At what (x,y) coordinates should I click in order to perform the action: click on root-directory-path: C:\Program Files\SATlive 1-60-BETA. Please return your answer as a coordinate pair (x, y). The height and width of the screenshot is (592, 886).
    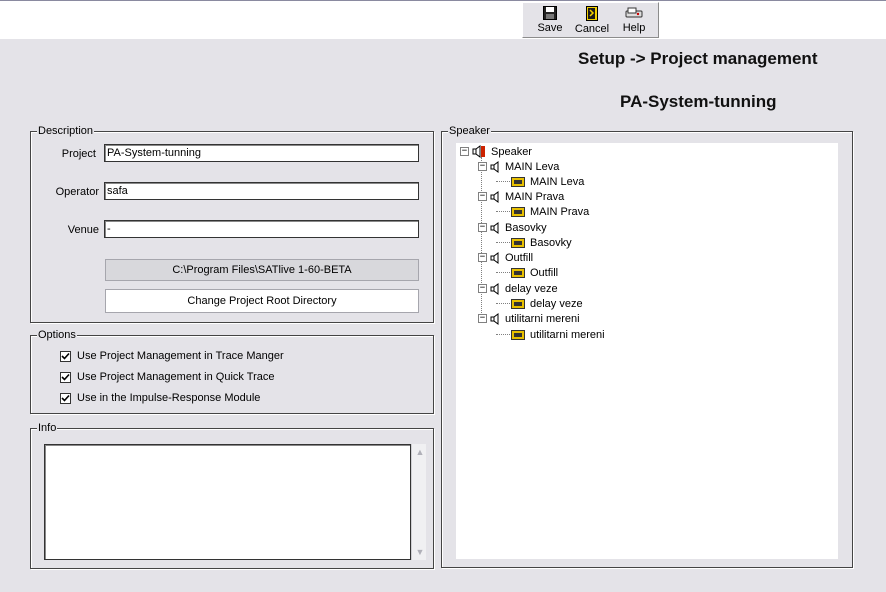
    Looking at the image, I should click on (262, 270).